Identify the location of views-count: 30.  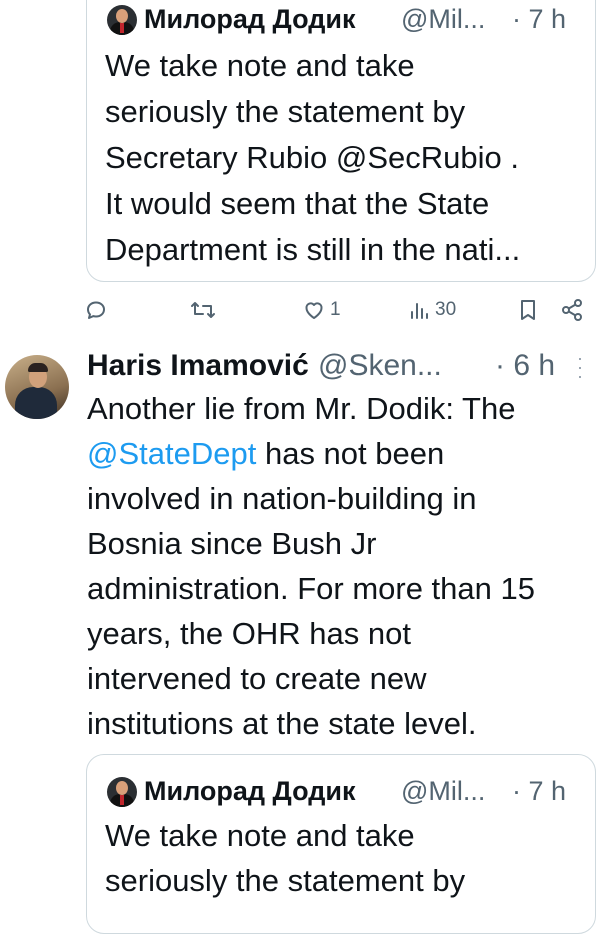
(446, 309).